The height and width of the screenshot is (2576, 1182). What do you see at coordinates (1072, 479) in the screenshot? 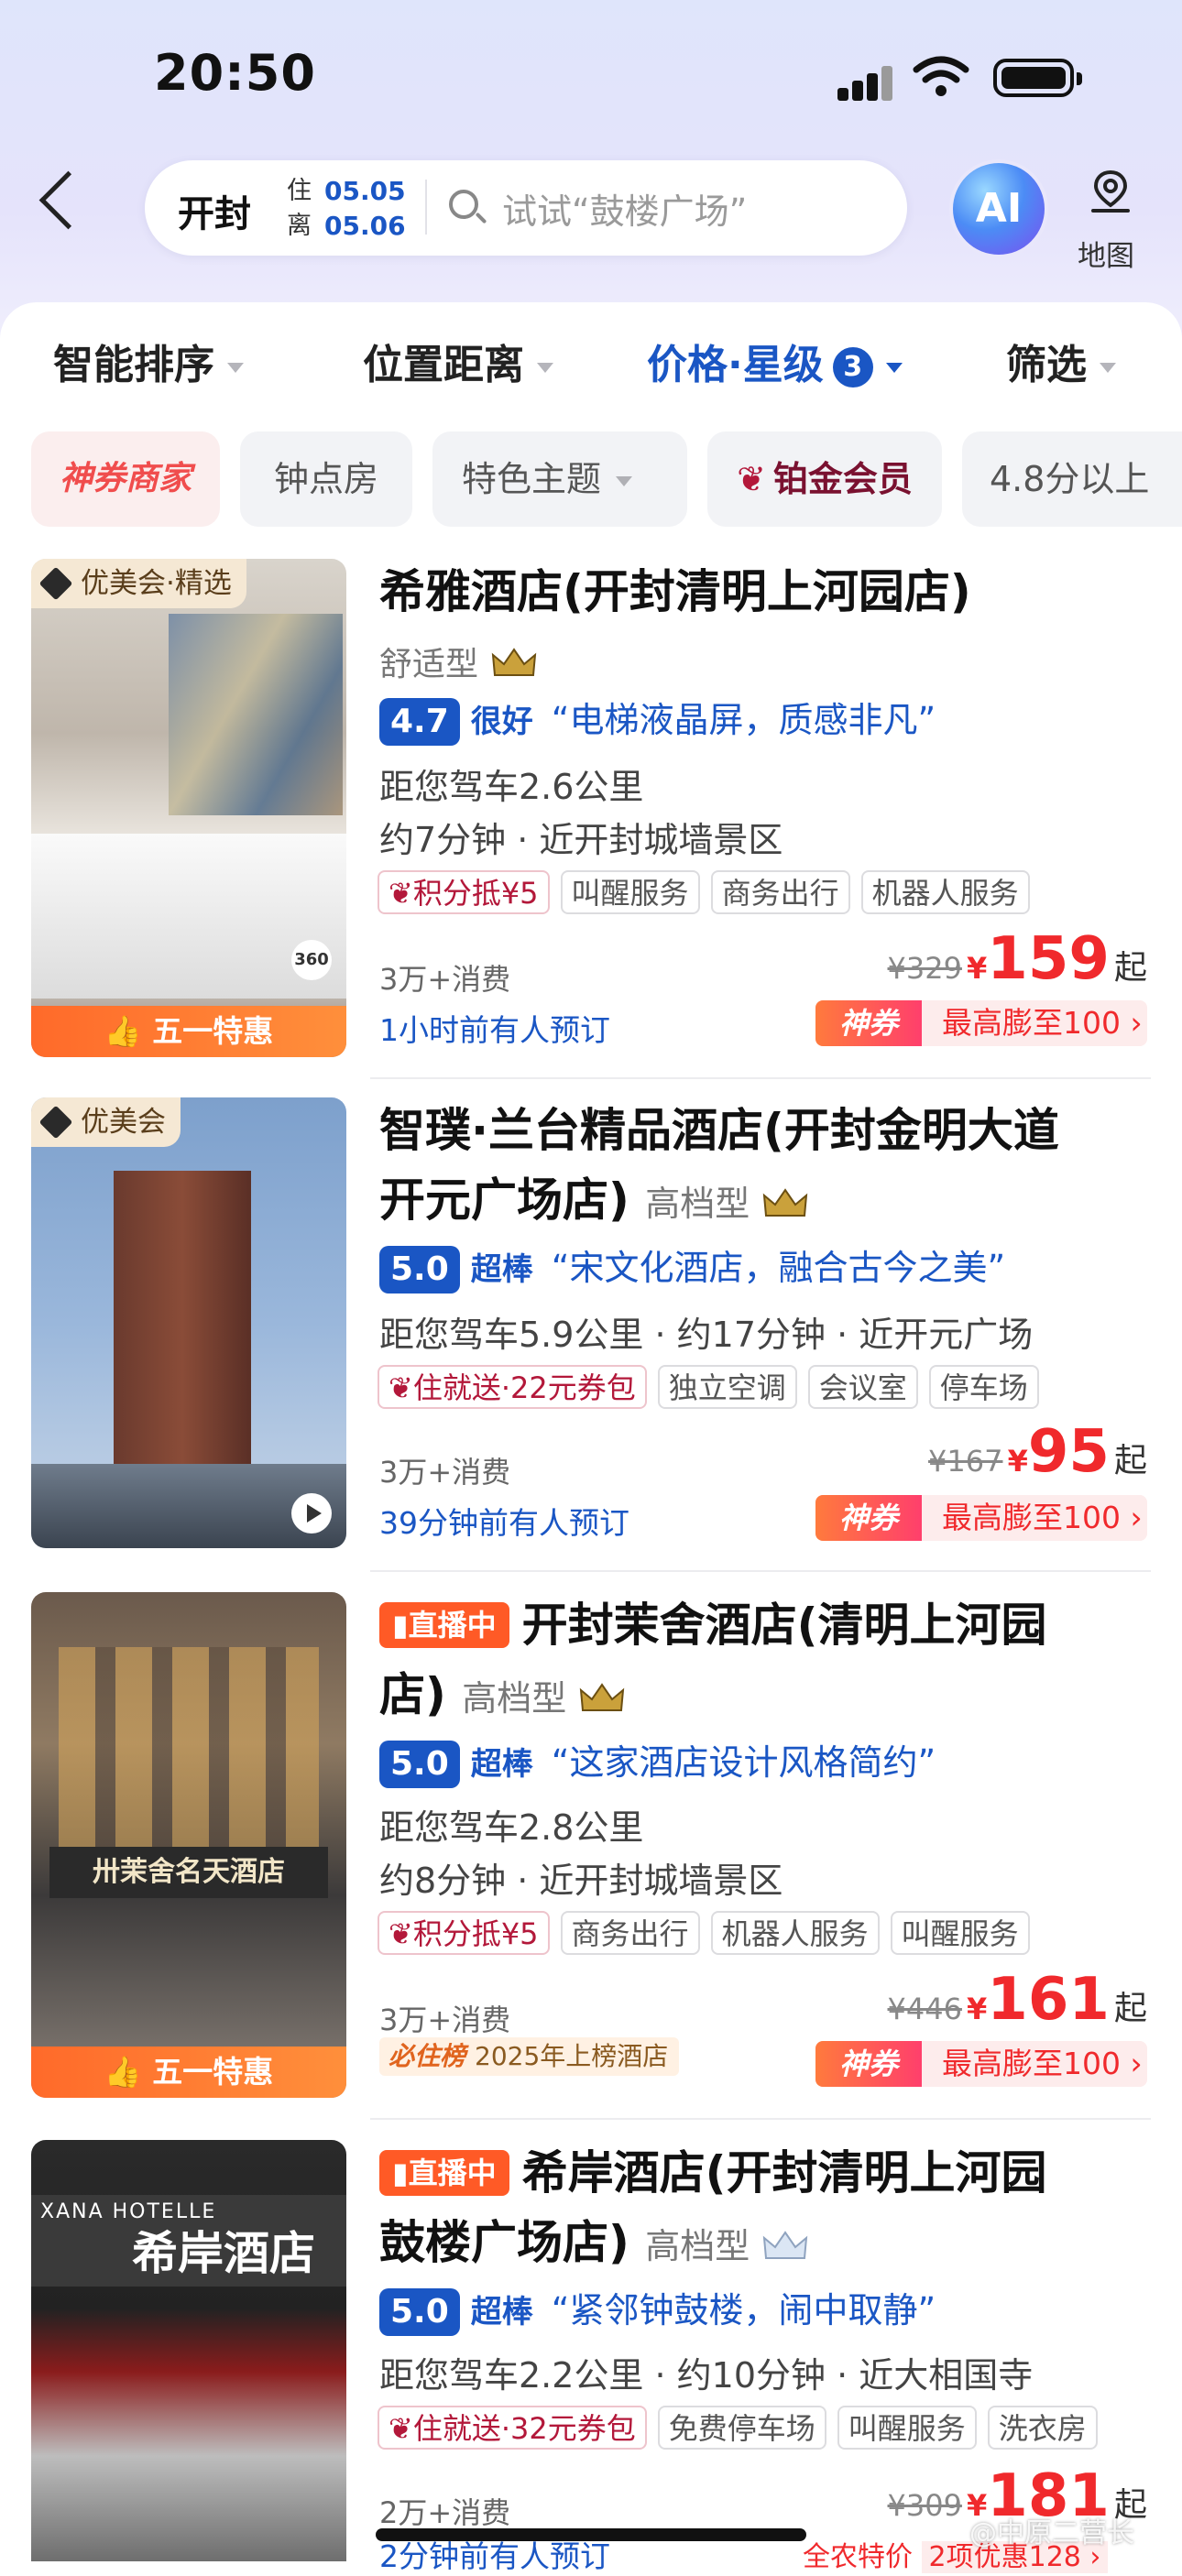
I see `chip-rating: 4.8分以上` at bounding box center [1072, 479].